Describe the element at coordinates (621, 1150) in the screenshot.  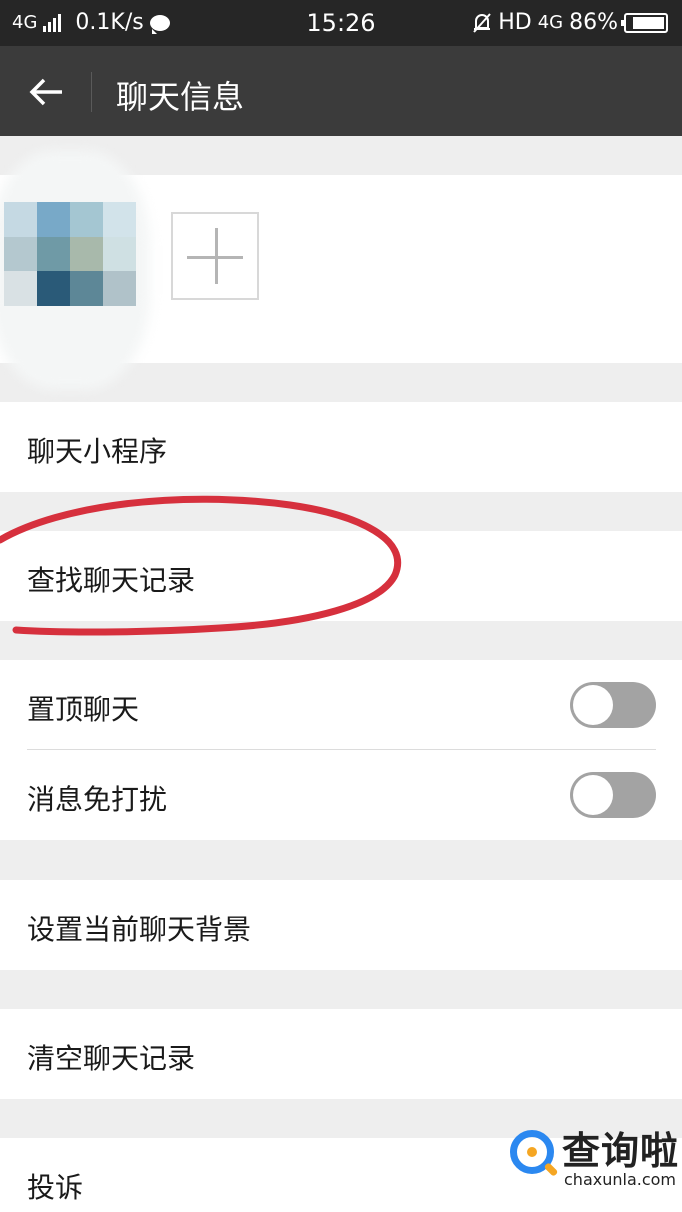
I see `watermark-name: 查询啦` at that location.